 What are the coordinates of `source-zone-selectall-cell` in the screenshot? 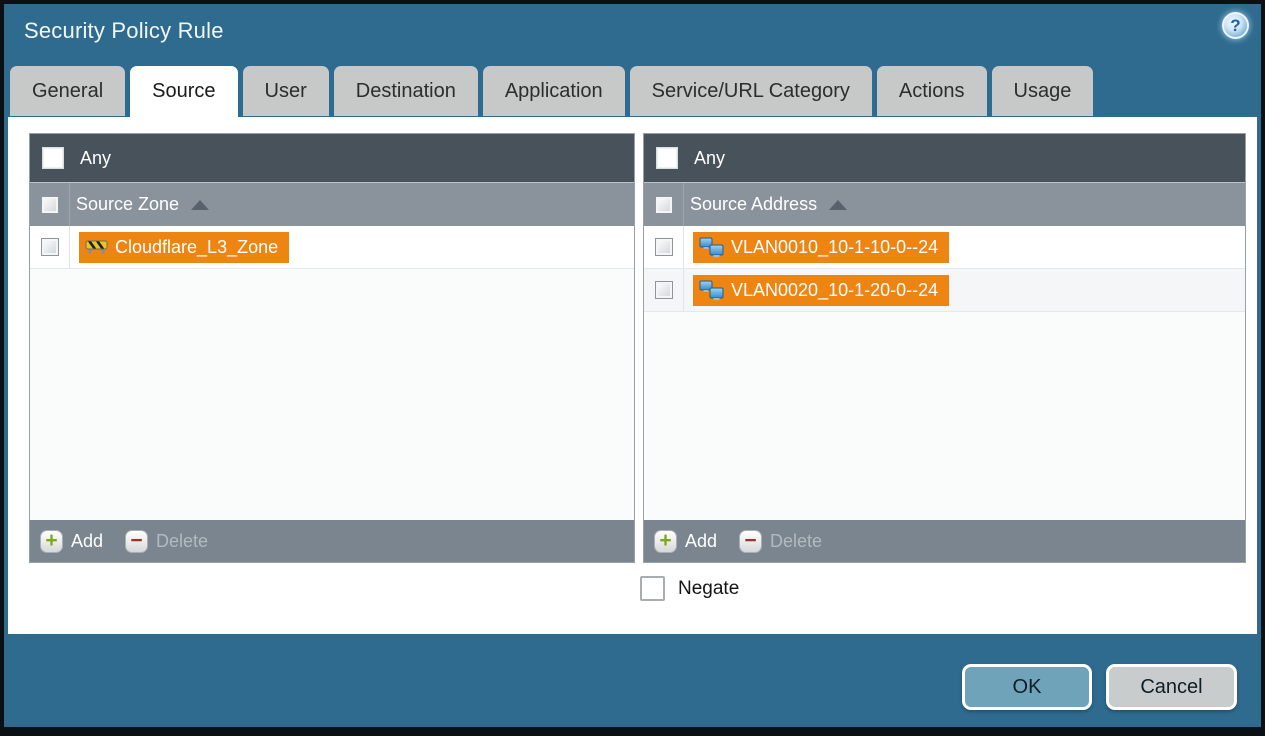 It's located at (50, 204).